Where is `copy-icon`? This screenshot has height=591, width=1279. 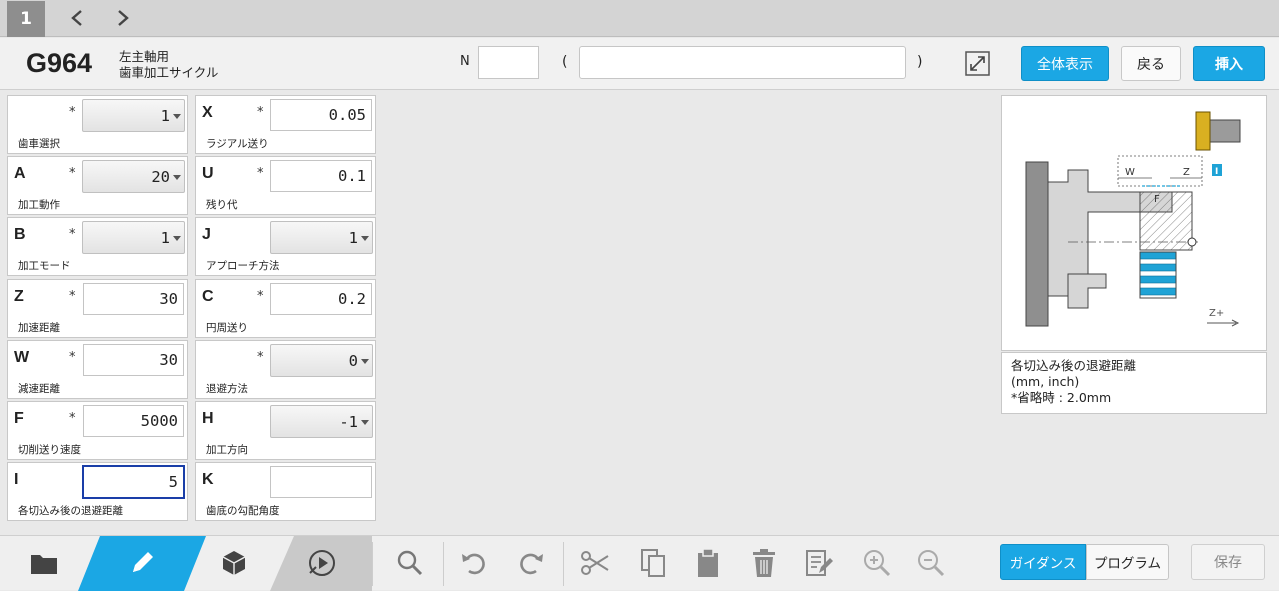 copy-icon is located at coordinates (653, 563).